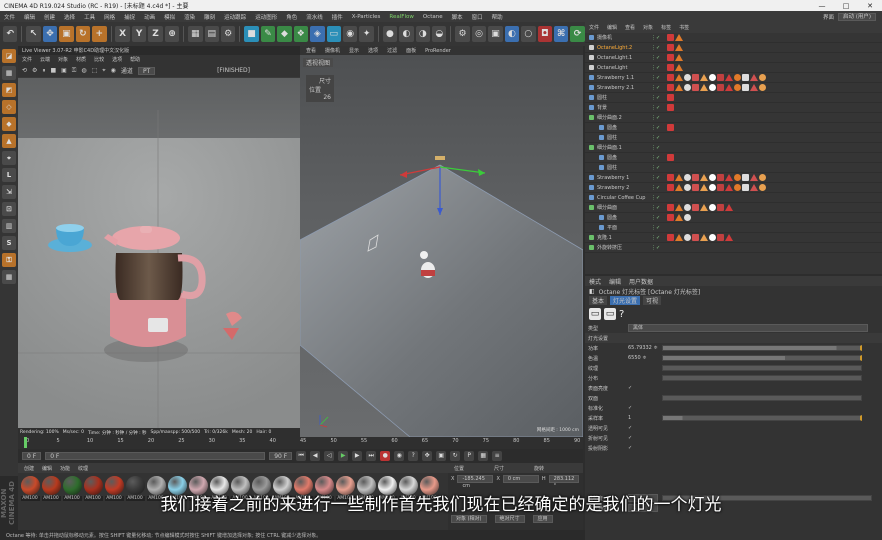 This screenshot has width=882, height=540. I want to click on attribute-subtab: 基本, so click(598, 300).